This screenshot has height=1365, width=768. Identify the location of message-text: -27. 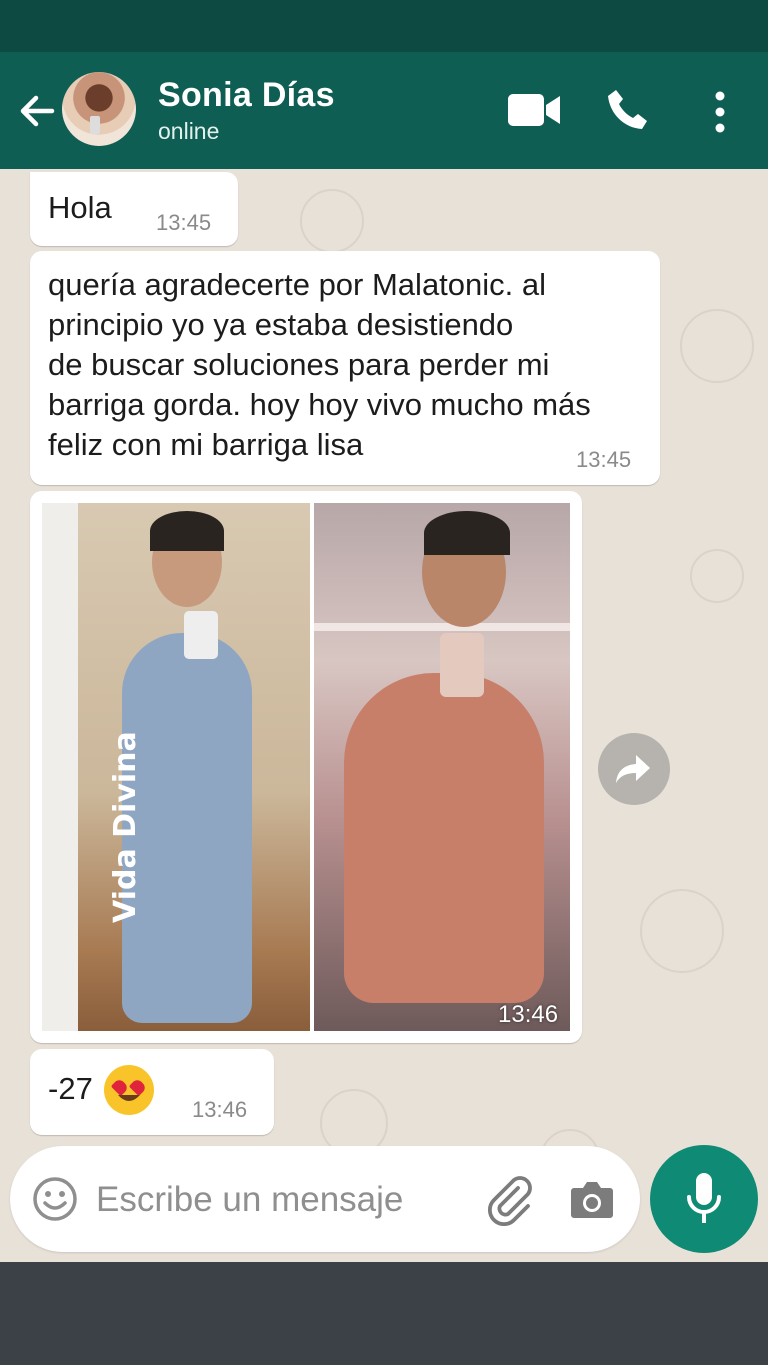
(70, 1088).